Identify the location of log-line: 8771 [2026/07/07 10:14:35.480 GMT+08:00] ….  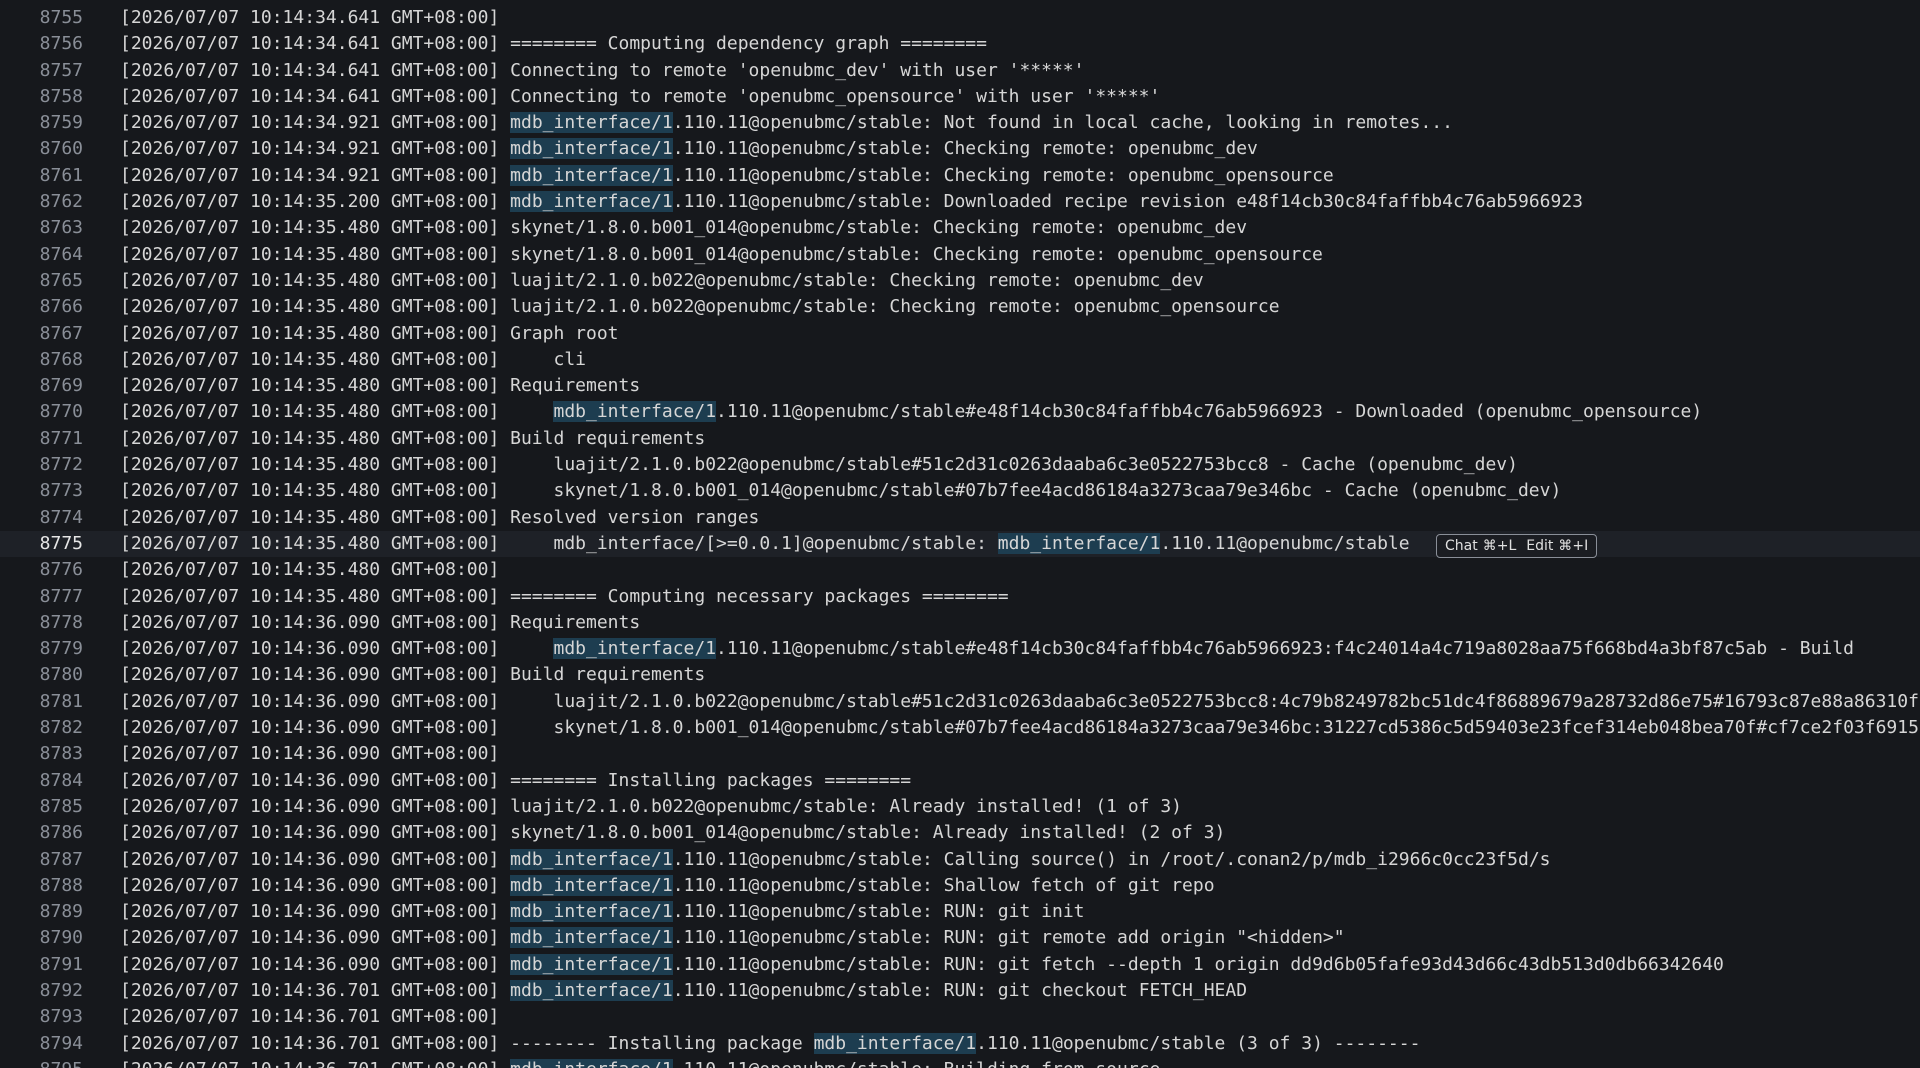
(960, 439).